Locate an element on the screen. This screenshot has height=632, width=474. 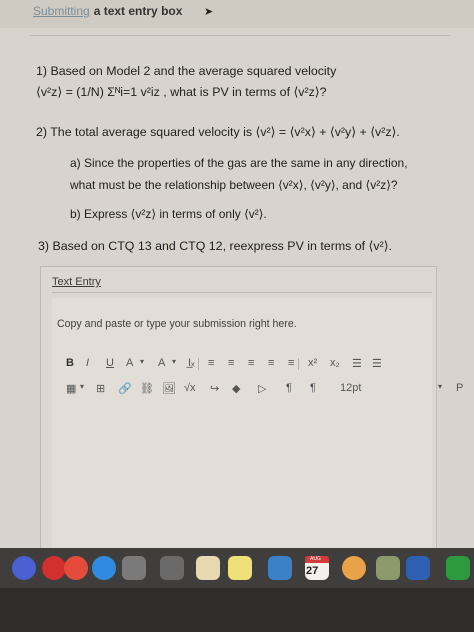
notes-icon is located at coordinates (208, 568).